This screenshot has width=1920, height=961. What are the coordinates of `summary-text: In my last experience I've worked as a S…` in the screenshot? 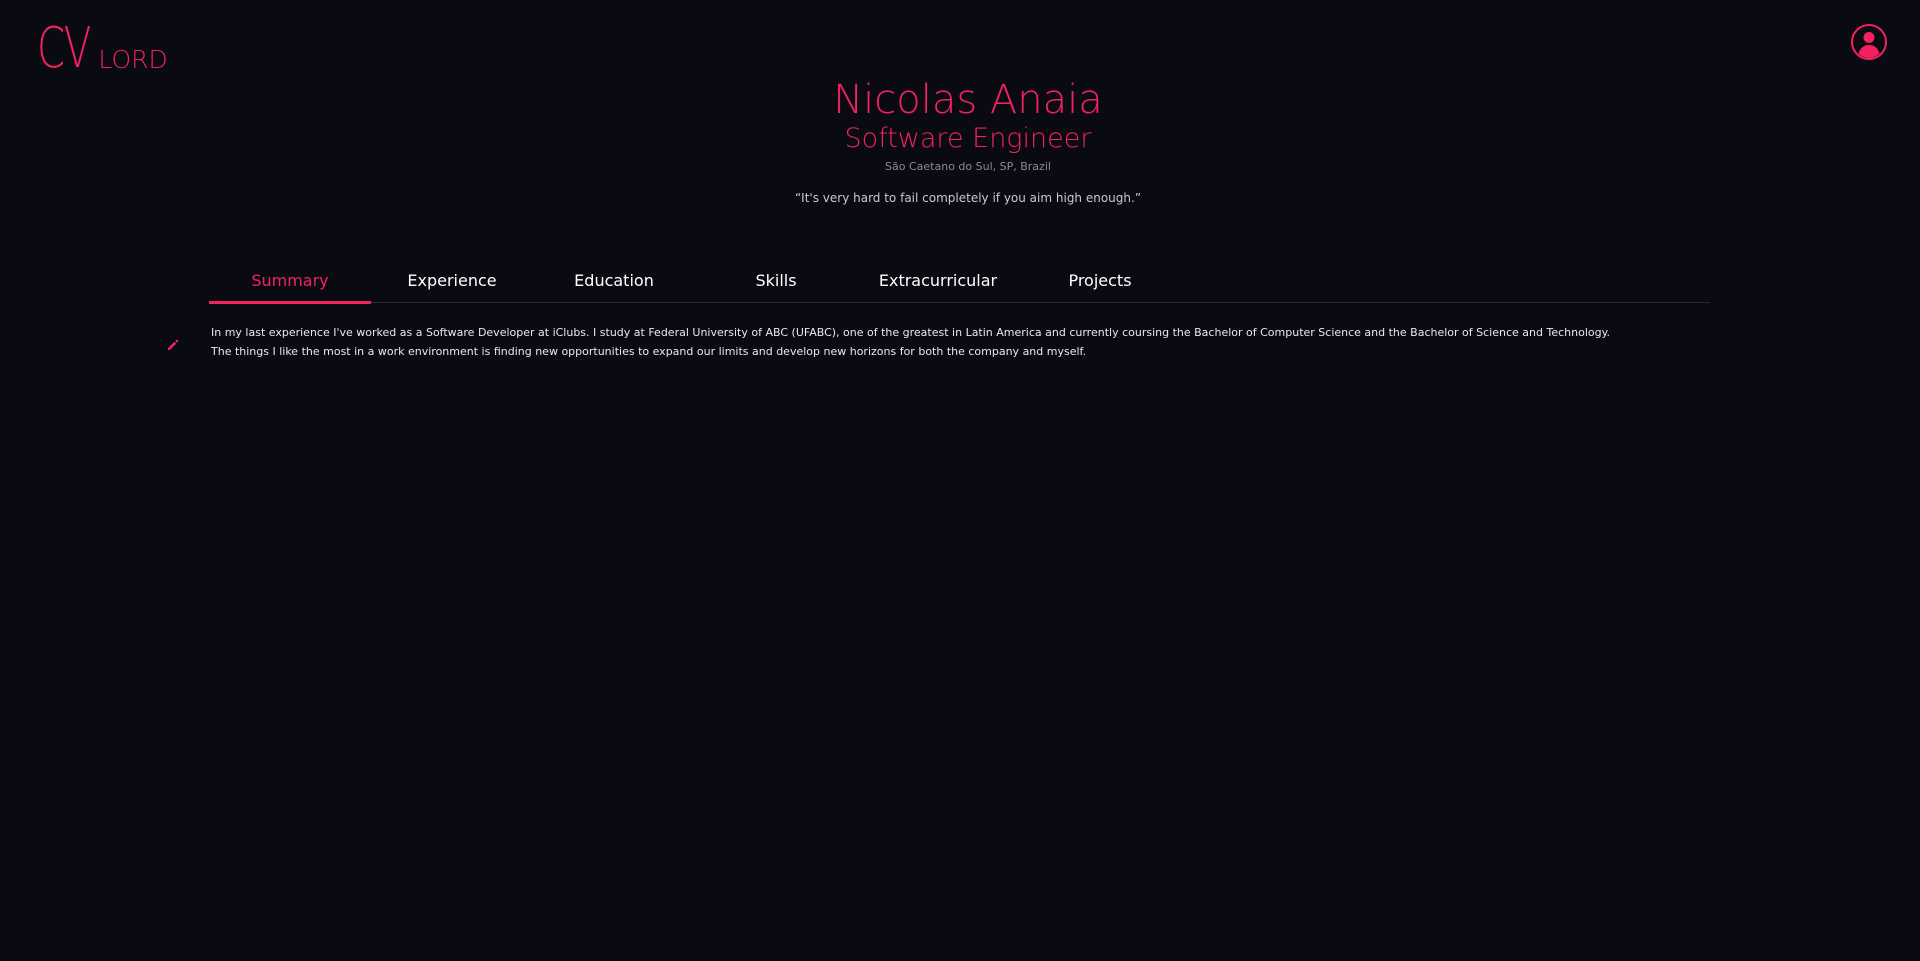 It's located at (951, 342).